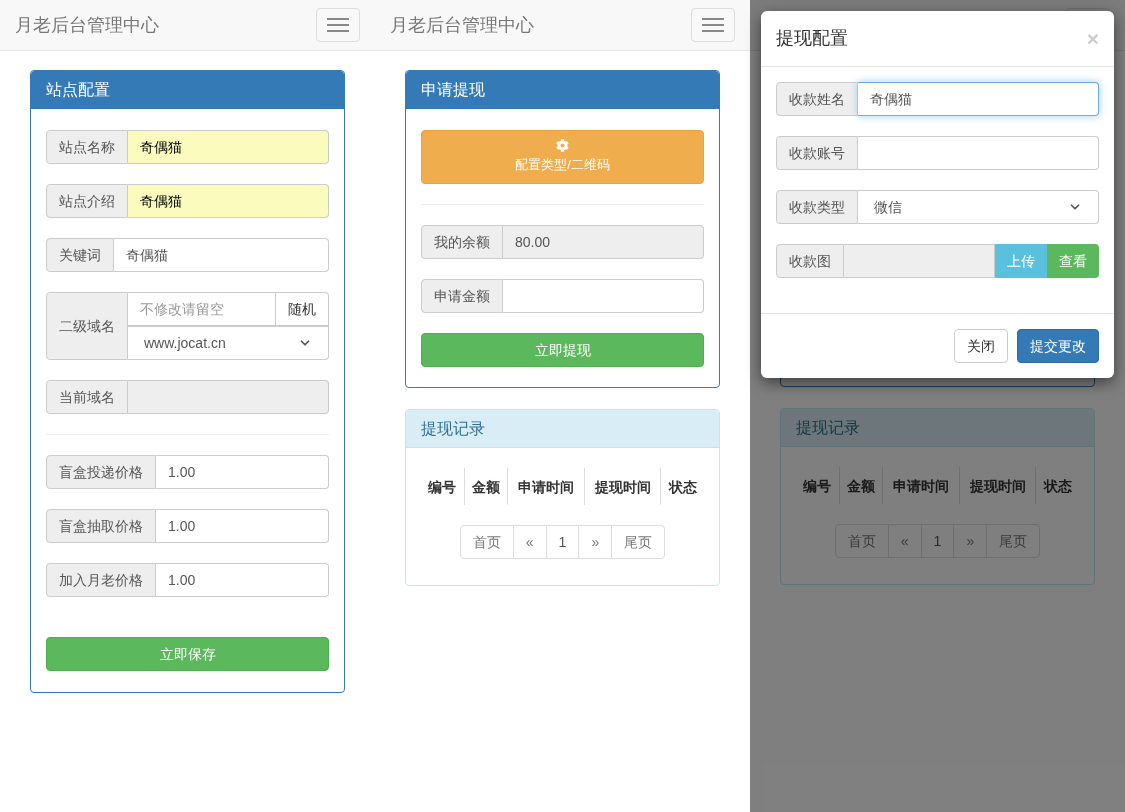  I want to click on panel-title: 站点配置, so click(78, 90).